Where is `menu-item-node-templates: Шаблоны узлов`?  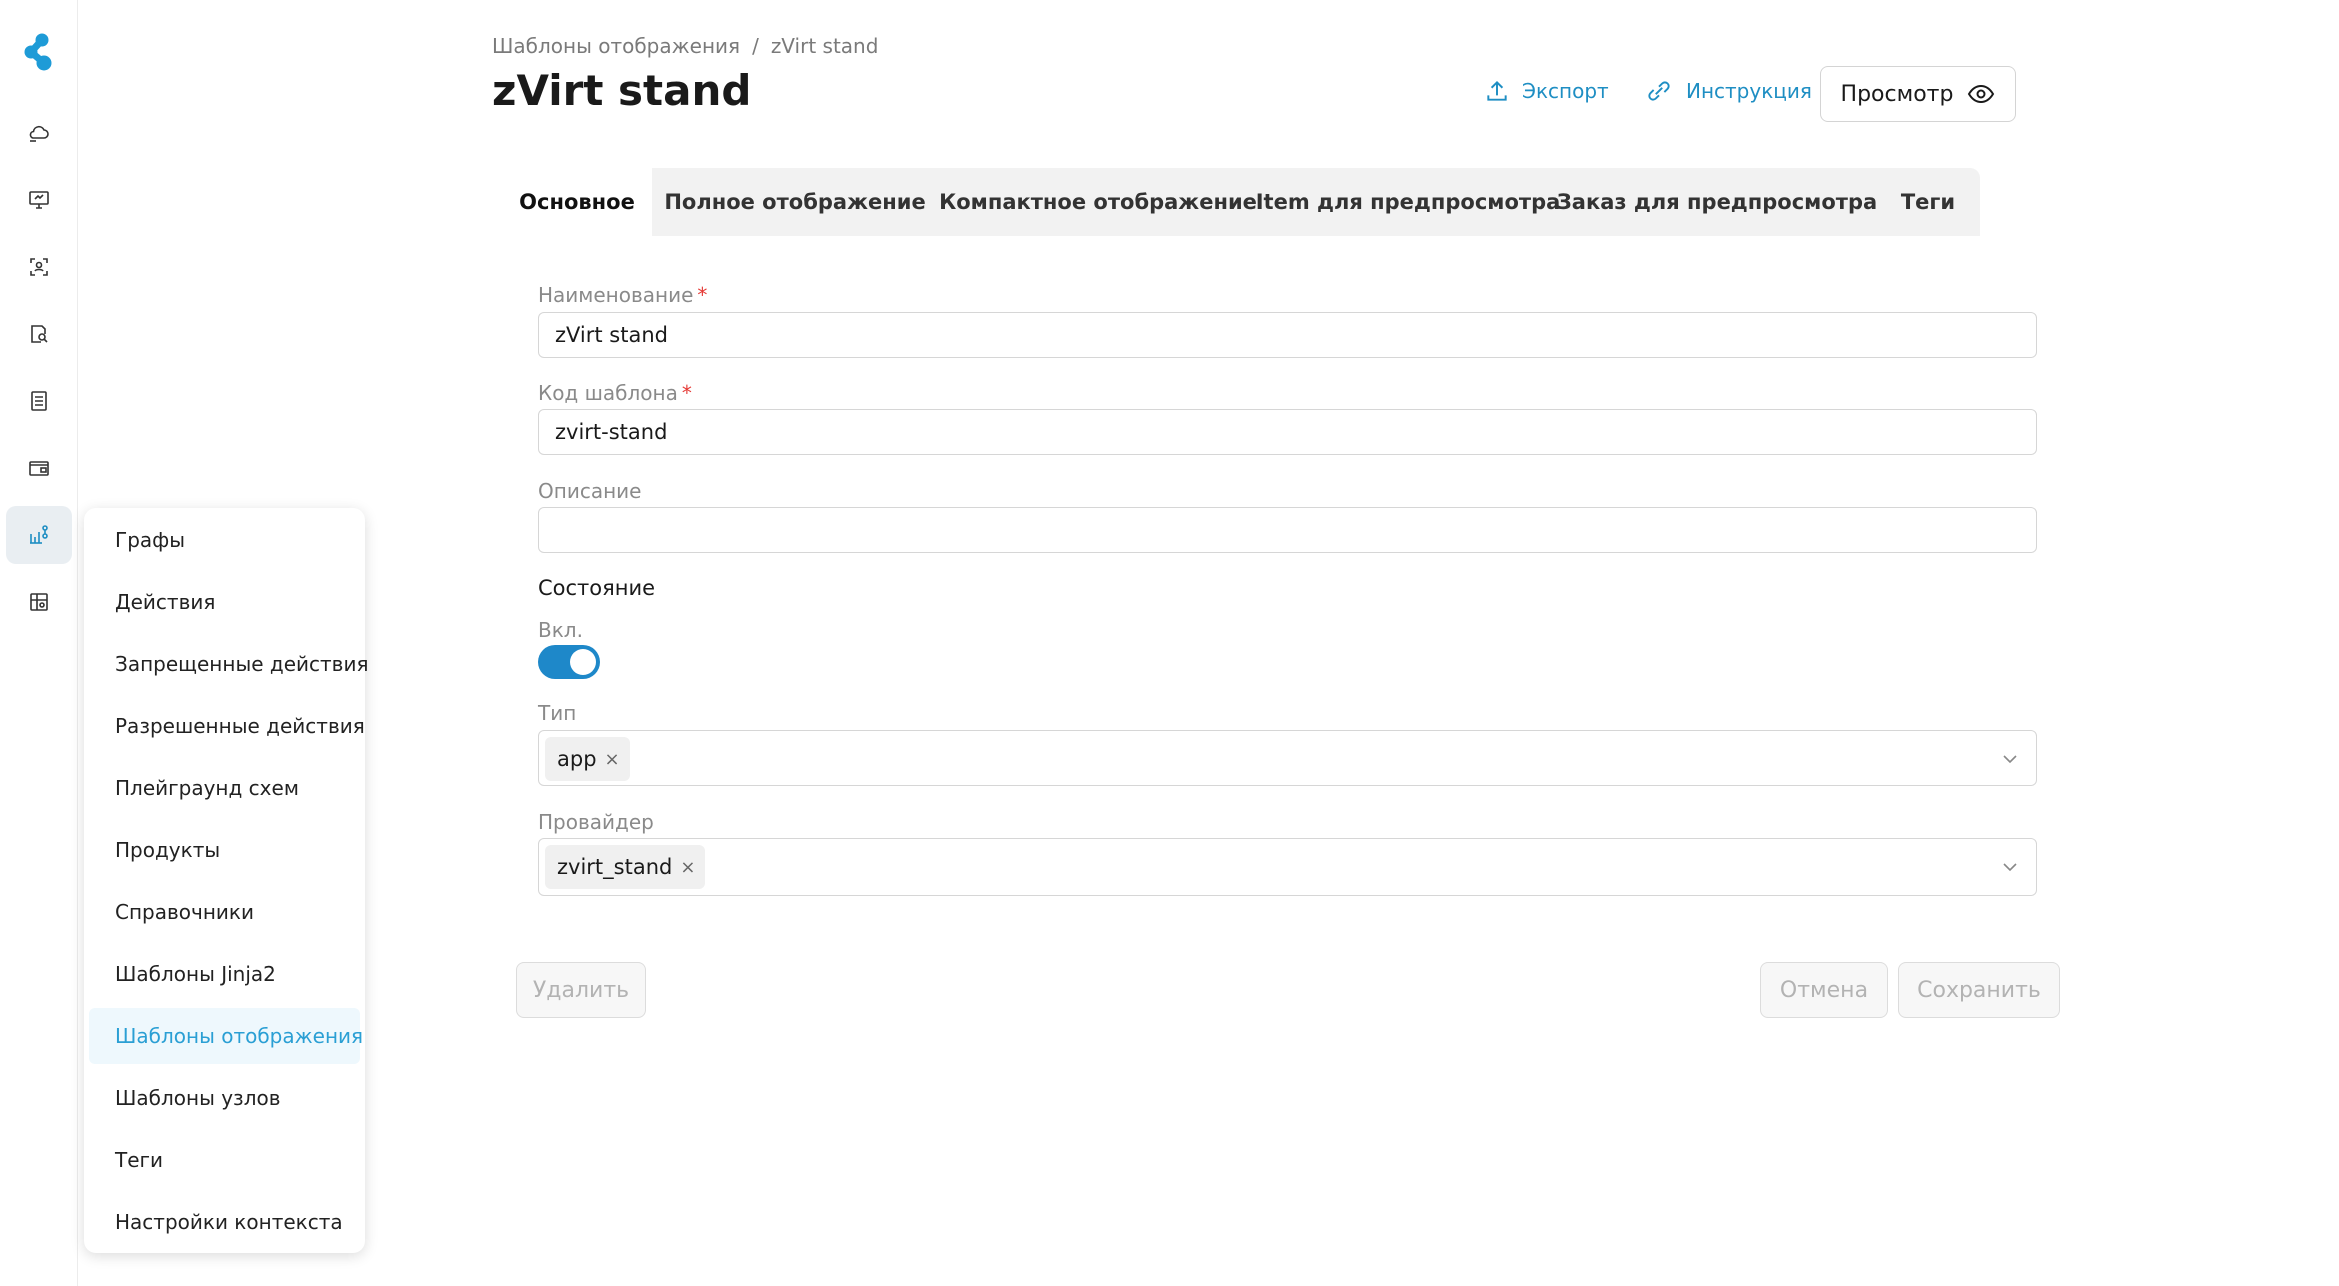
menu-item-node-templates: Шаблоны узлов is located at coordinates (224, 1098).